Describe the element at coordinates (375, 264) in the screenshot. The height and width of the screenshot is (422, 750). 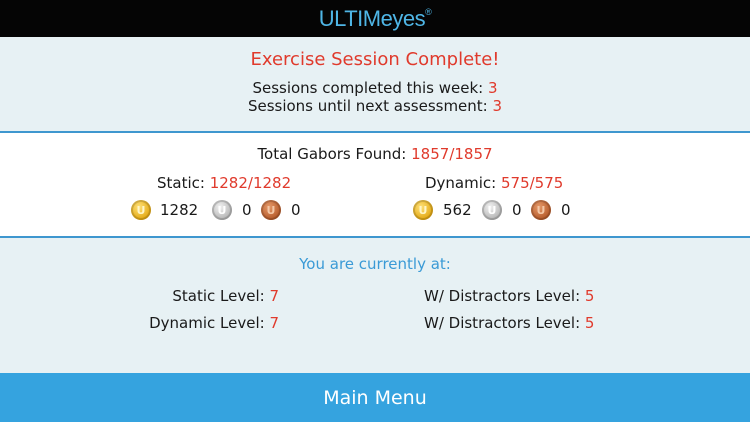
I see `current-levels-heading: You are currently at:` at that location.